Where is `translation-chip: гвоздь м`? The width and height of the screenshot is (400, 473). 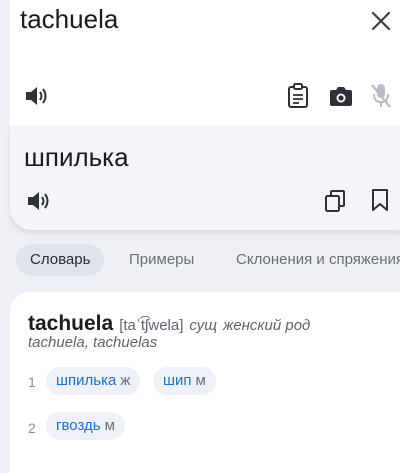 translation-chip: гвоздь м is located at coordinates (85, 426).